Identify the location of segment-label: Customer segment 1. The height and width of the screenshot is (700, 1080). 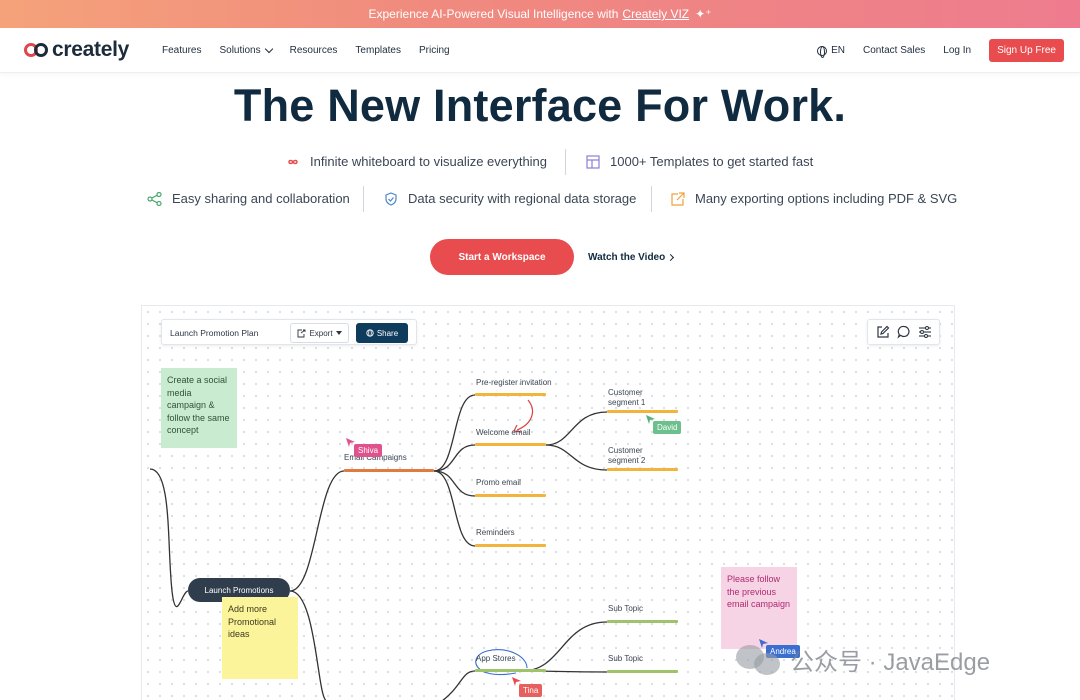
(633, 398).